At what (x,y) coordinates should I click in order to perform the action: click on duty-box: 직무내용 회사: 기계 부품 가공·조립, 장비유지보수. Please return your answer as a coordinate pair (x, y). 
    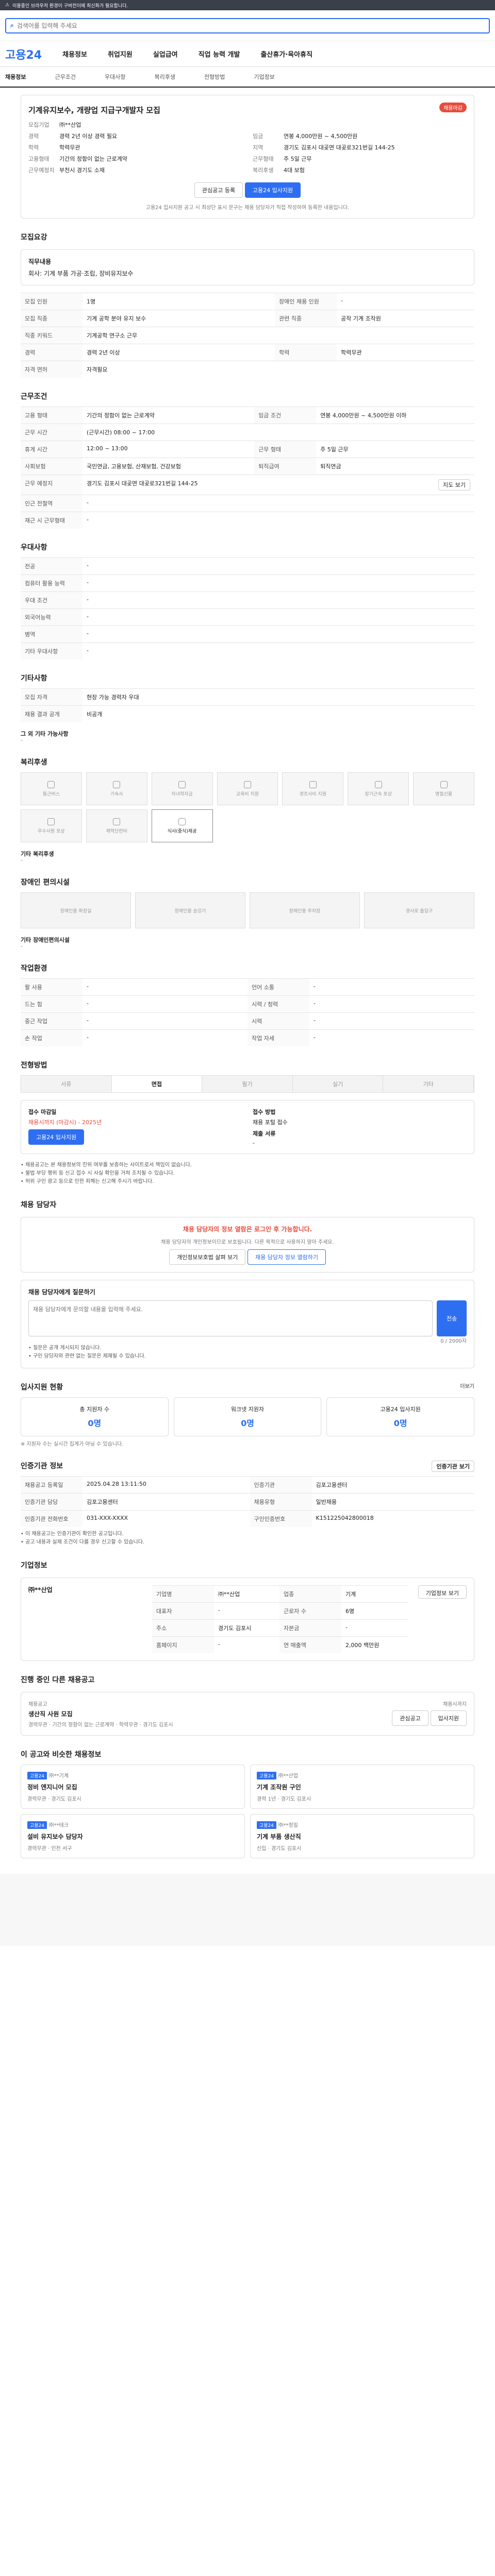
    Looking at the image, I should click on (247, 267).